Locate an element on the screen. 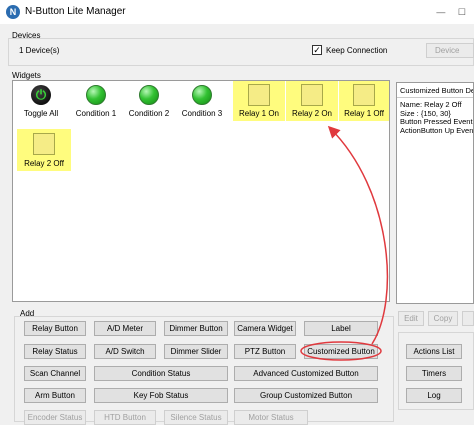  power-icon: ⏻ is located at coordinates (41, 95).